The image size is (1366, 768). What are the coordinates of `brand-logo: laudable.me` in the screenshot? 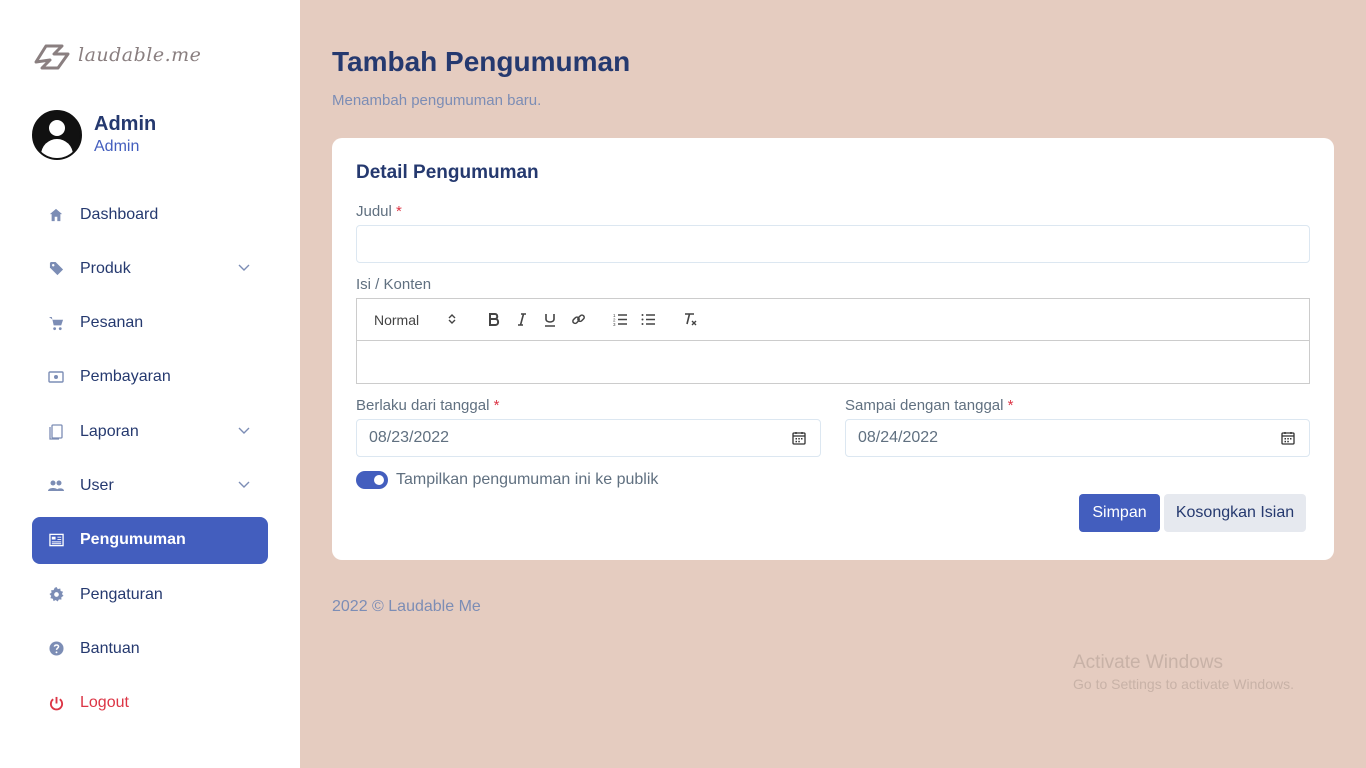 It's located at (116, 55).